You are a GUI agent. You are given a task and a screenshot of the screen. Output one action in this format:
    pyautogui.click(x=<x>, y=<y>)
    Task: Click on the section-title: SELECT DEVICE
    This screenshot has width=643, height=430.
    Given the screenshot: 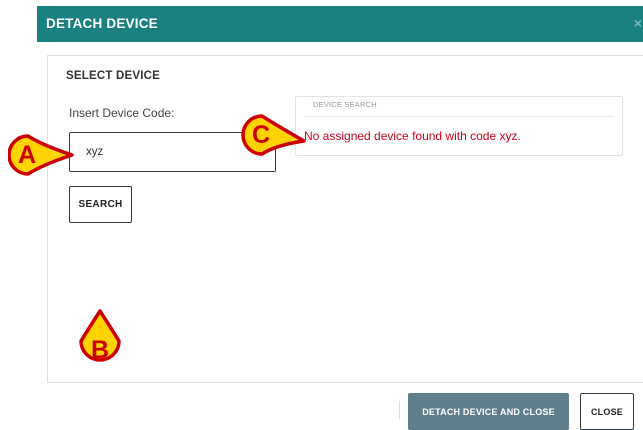 What is the action you would take?
    pyautogui.click(x=113, y=76)
    